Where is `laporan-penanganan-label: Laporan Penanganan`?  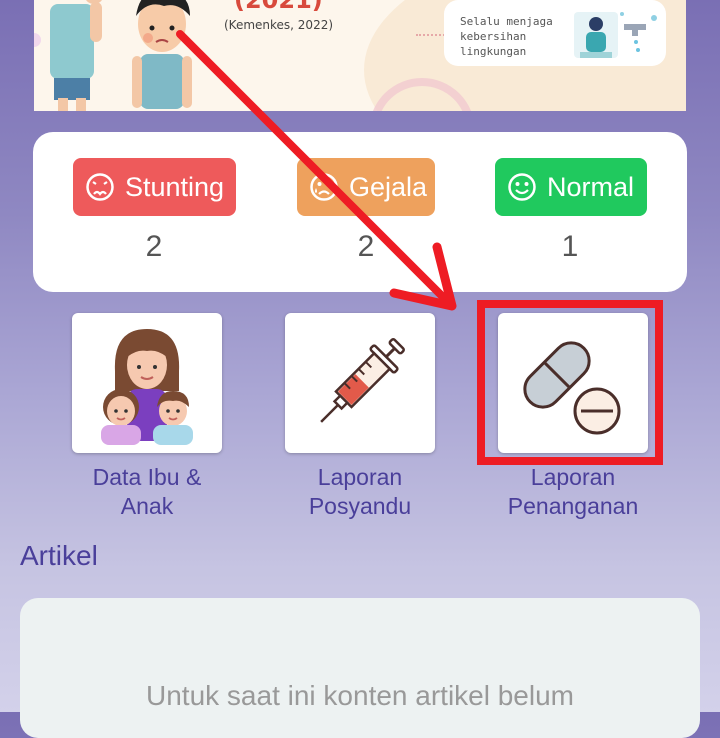
laporan-penanganan-label: Laporan Penanganan is located at coordinates (573, 491).